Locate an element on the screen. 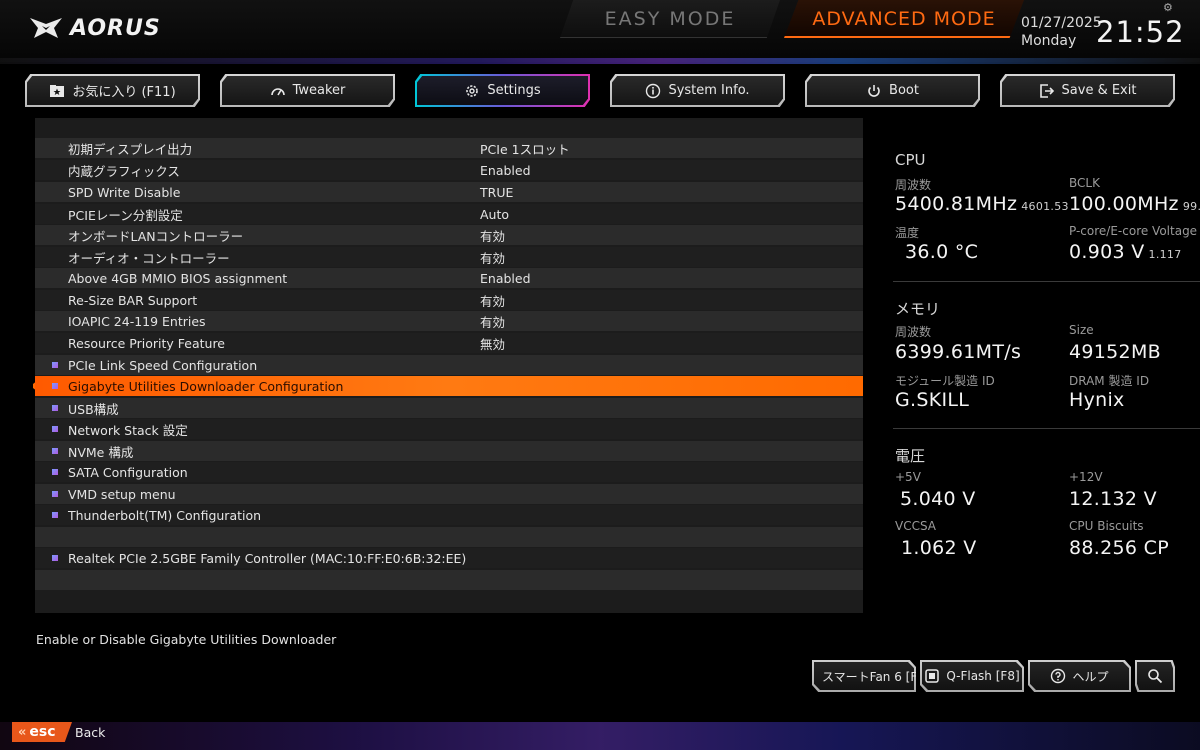 The height and width of the screenshot is (750, 1200). submenu-item: SATA Configuration is located at coordinates (449, 472).